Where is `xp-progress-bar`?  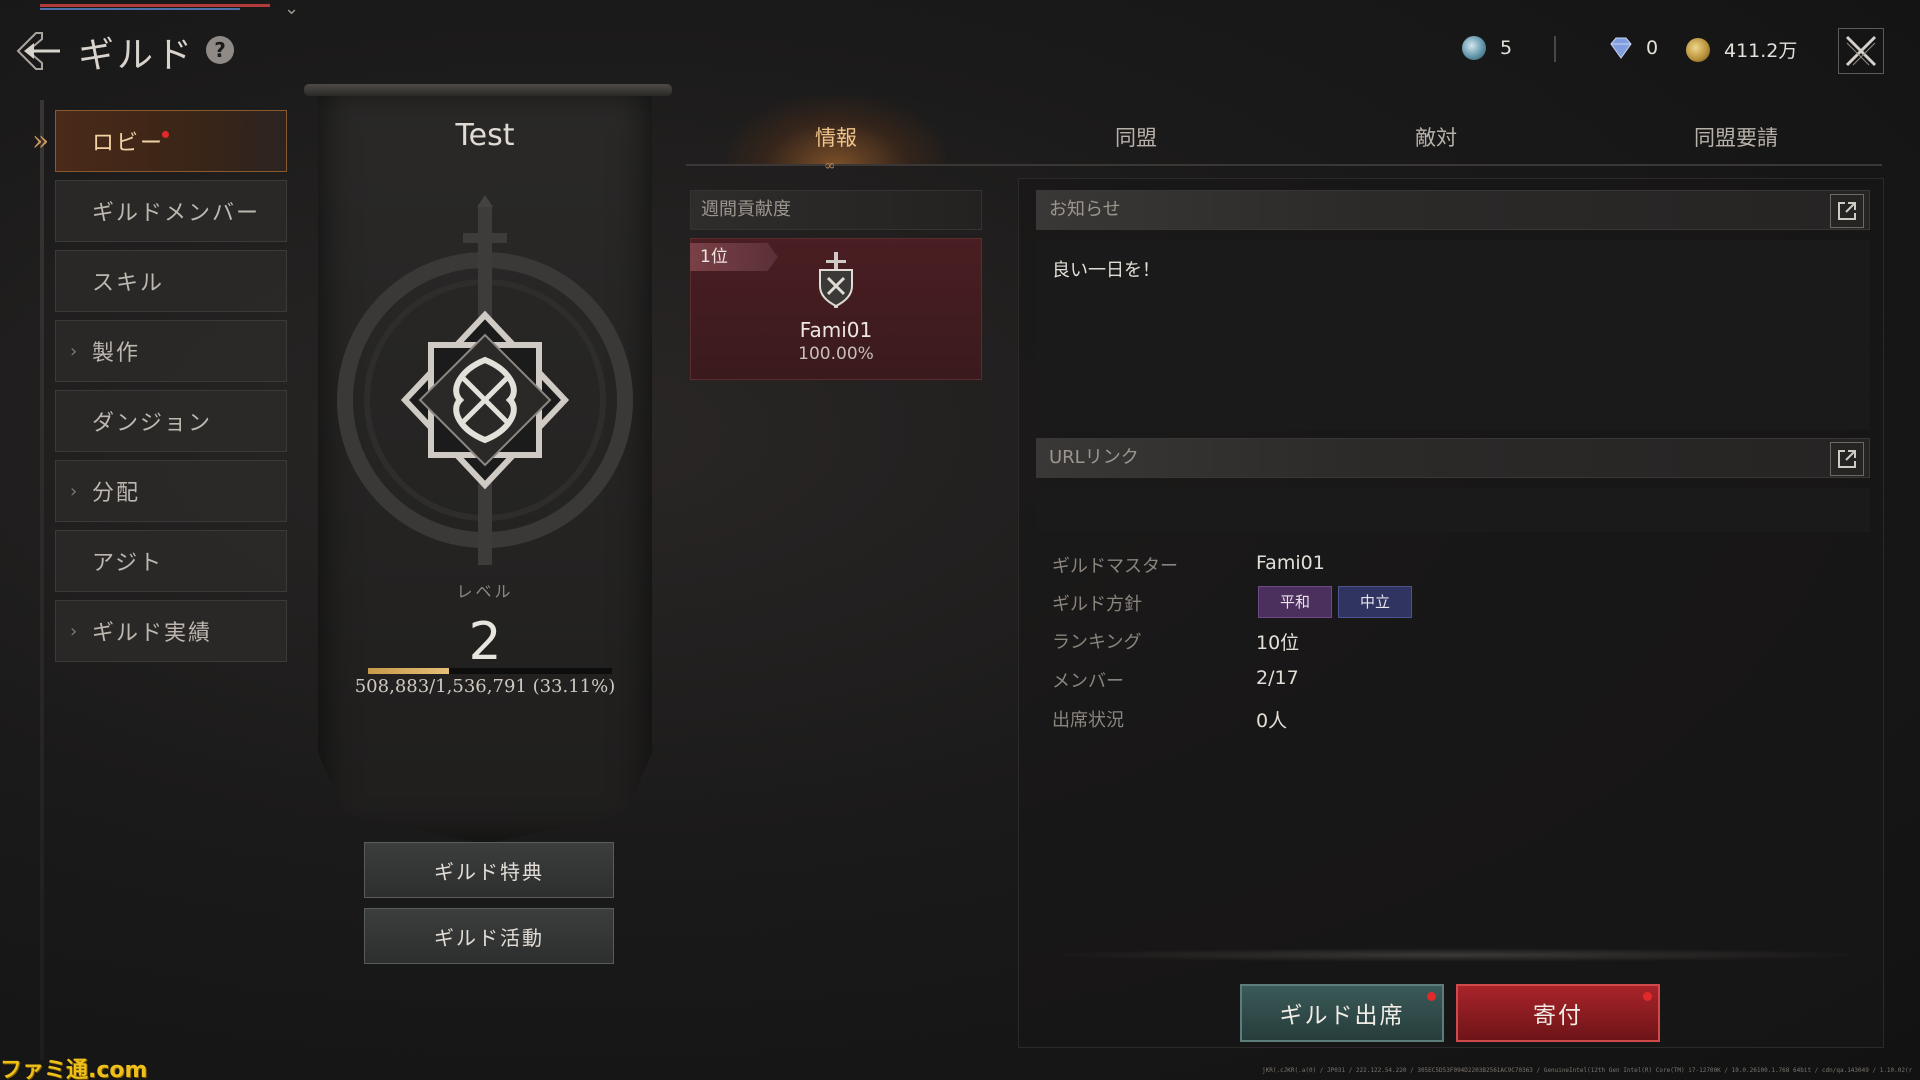 xp-progress-bar is located at coordinates (490, 671).